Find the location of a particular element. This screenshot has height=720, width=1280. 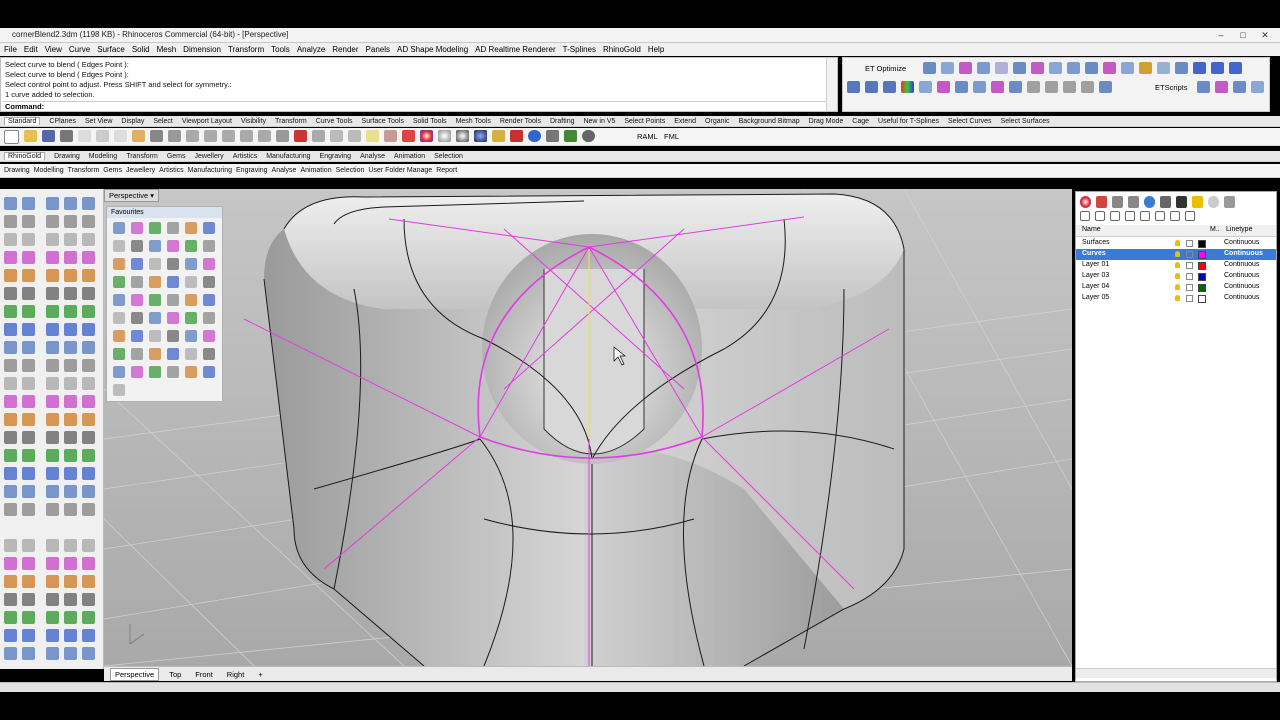

tab-extend: Extend is located at coordinates (685, 121).